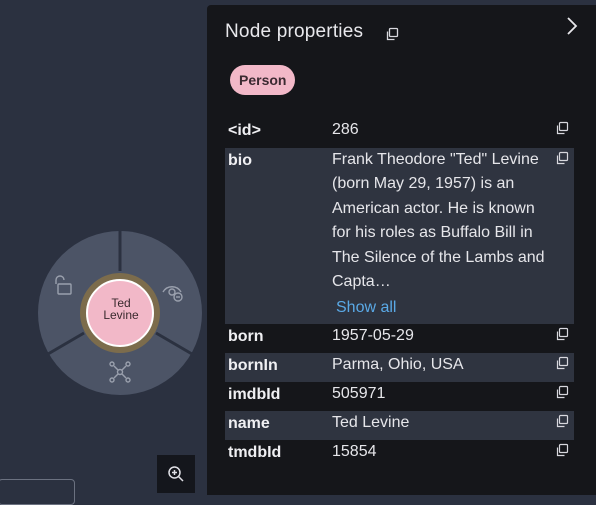  I want to click on zoom-in-button, so click(176, 474).